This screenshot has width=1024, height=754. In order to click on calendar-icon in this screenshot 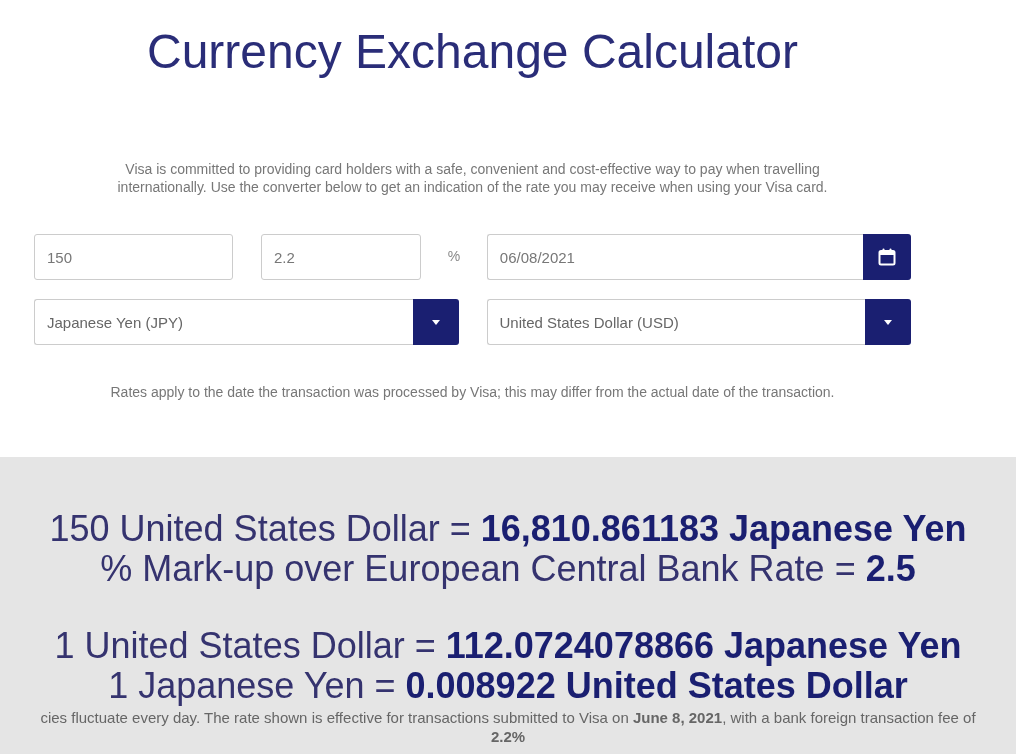, I will do `click(887, 257)`.